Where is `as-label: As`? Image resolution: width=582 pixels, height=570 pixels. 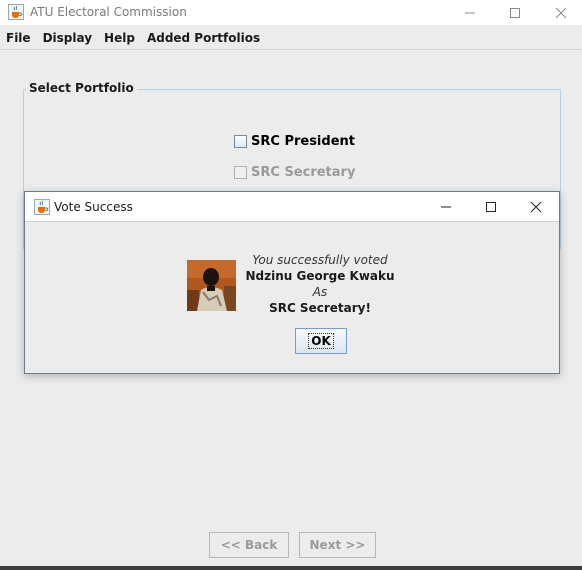
as-label: As is located at coordinates (320, 292).